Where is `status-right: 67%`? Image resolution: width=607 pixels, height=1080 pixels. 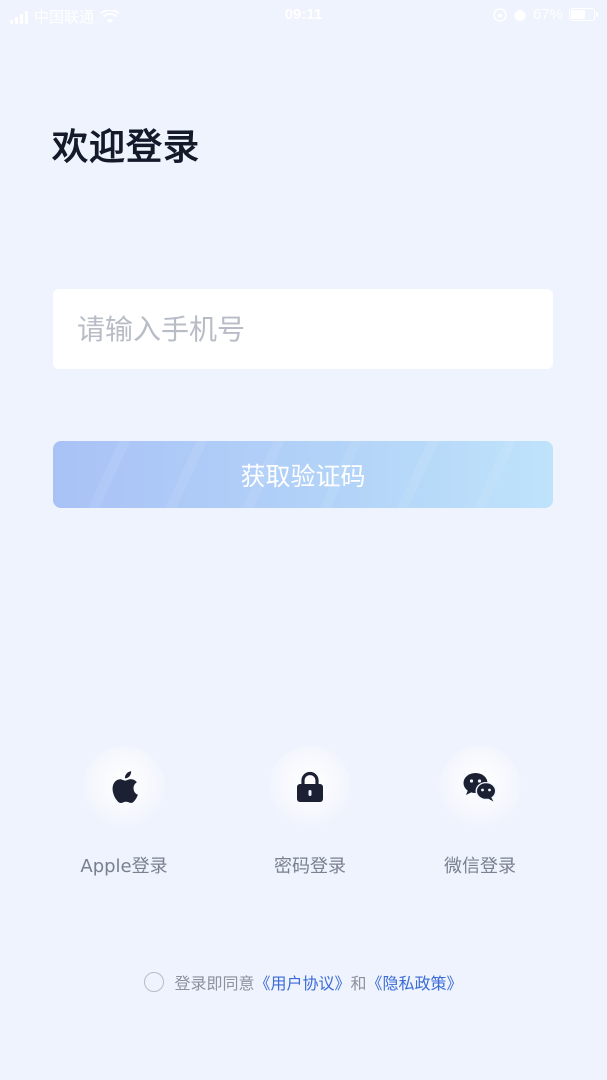
status-right: 67% is located at coordinates (545, 14).